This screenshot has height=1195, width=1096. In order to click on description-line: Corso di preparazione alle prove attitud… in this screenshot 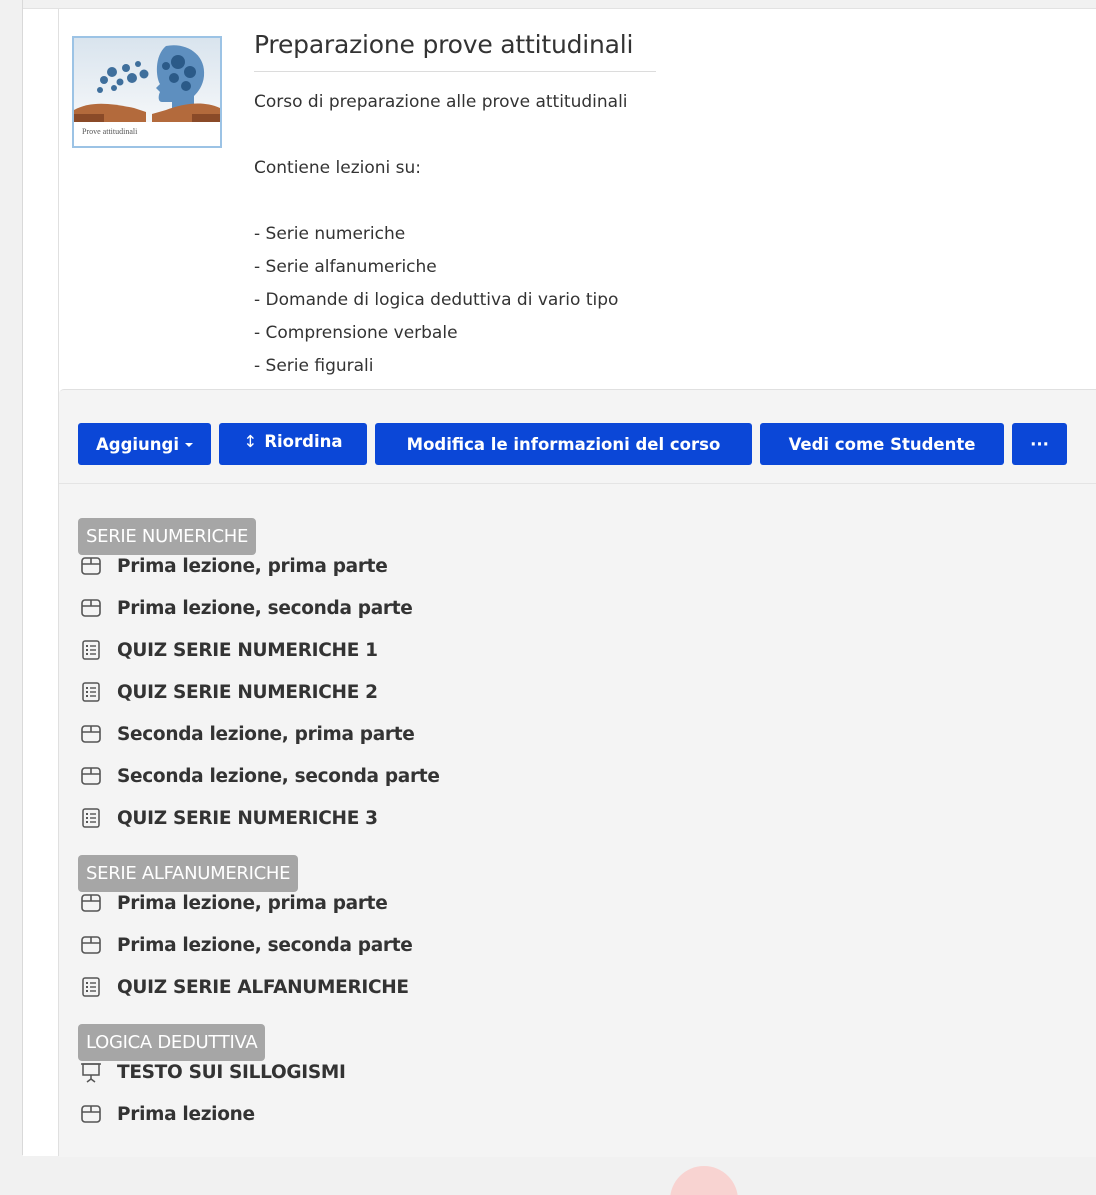, I will do `click(441, 102)`.